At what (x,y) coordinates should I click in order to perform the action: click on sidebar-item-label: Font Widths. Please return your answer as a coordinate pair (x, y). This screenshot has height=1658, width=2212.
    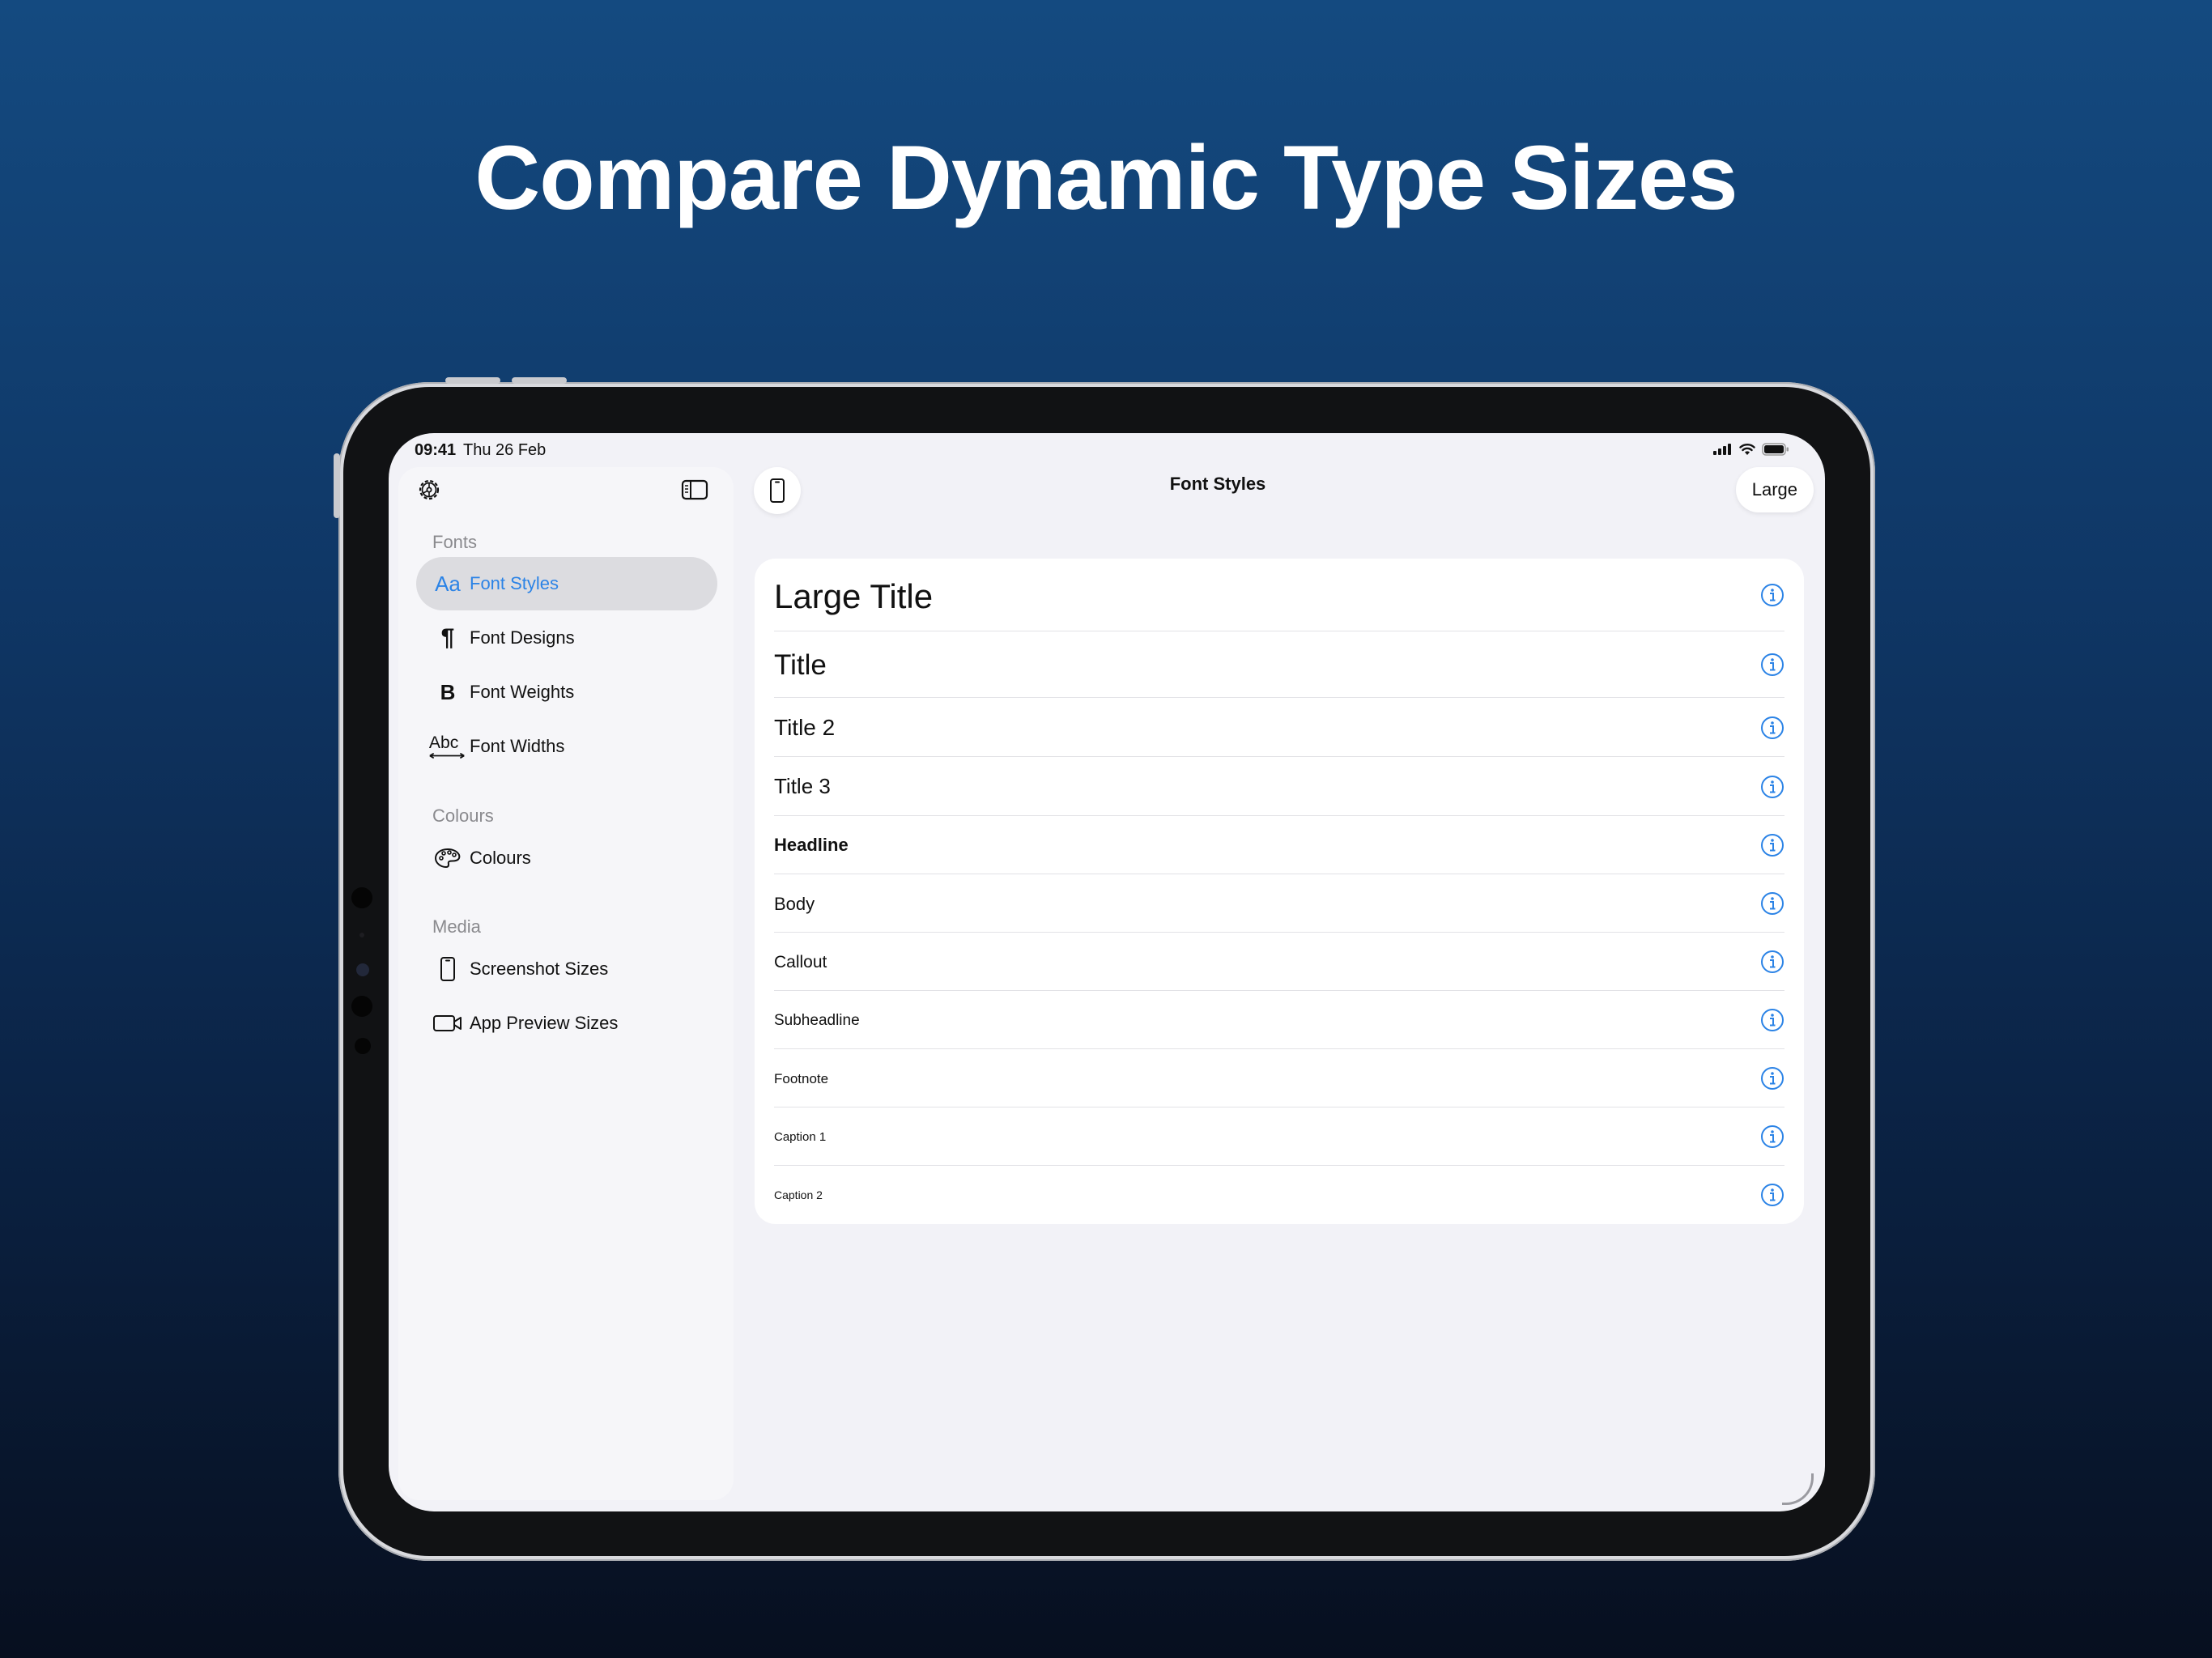
    Looking at the image, I should click on (518, 746).